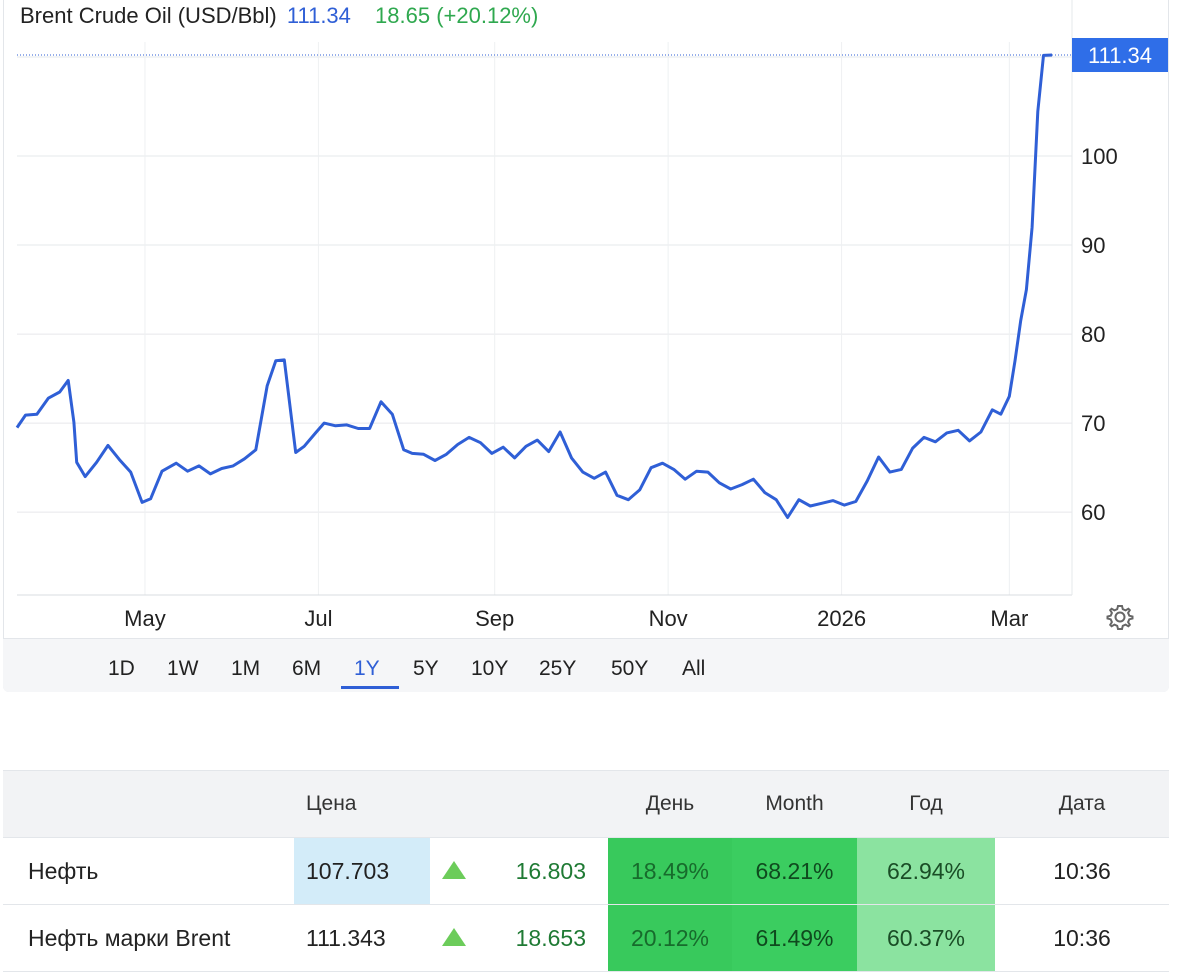 This screenshot has width=1200, height=972. I want to click on range-button-1d: 1D, so click(121, 669).